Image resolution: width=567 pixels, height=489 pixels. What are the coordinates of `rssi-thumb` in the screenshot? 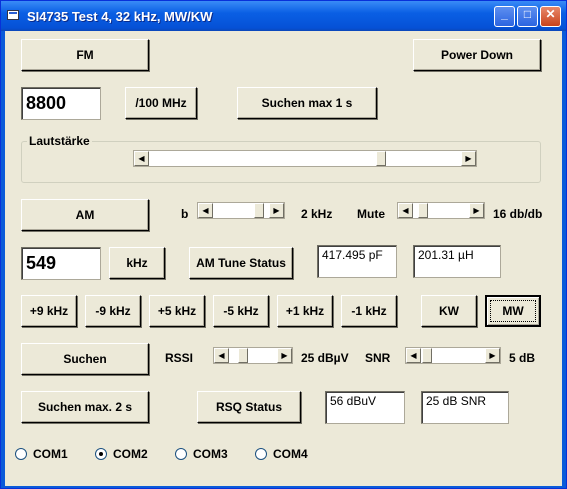 It's located at (243, 355).